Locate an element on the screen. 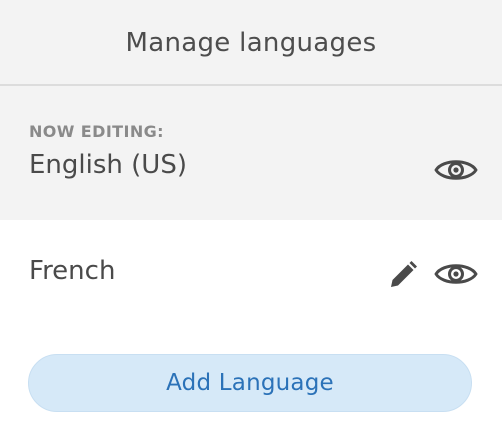 This screenshot has width=502, height=440. pencil-icon is located at coordinates (404, 274).